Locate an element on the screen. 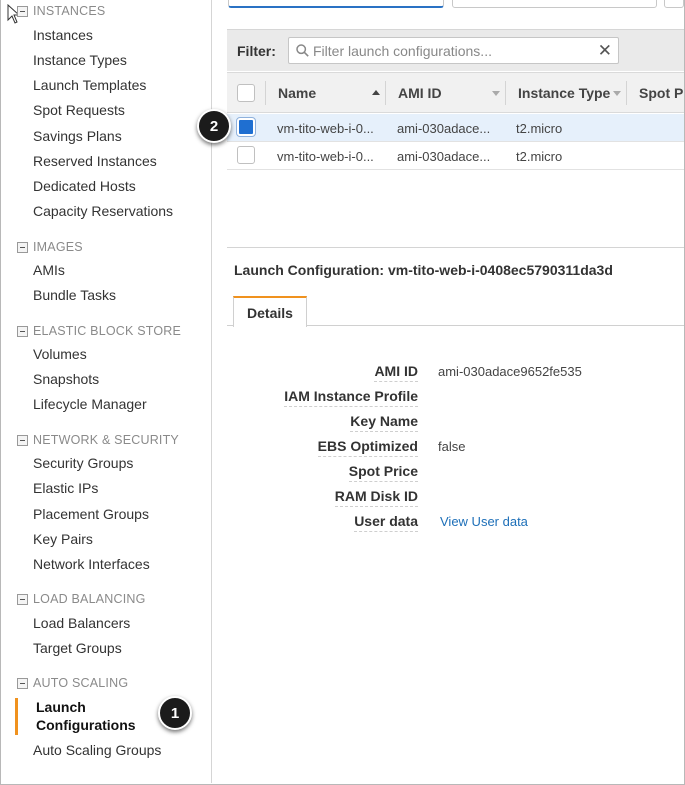  group-title: LOAD BALANCING is located at coordinates (89, 599).